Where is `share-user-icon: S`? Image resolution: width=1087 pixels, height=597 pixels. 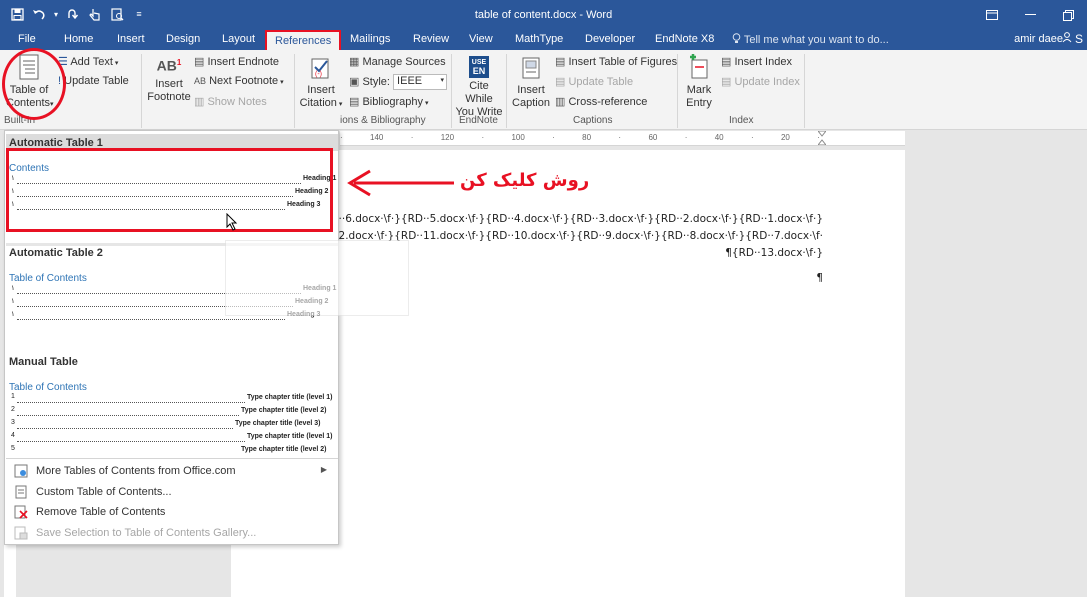 share-user-icon: S is located at coordinates (1072, 39).